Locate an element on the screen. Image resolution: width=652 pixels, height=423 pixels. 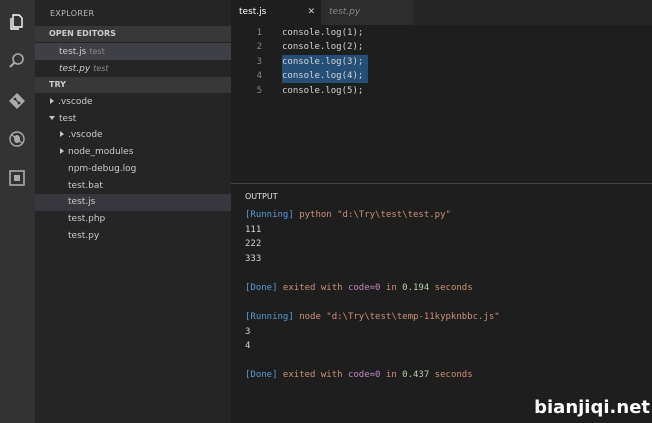
tree-item-folder: test is located at coordinates (133, 119).